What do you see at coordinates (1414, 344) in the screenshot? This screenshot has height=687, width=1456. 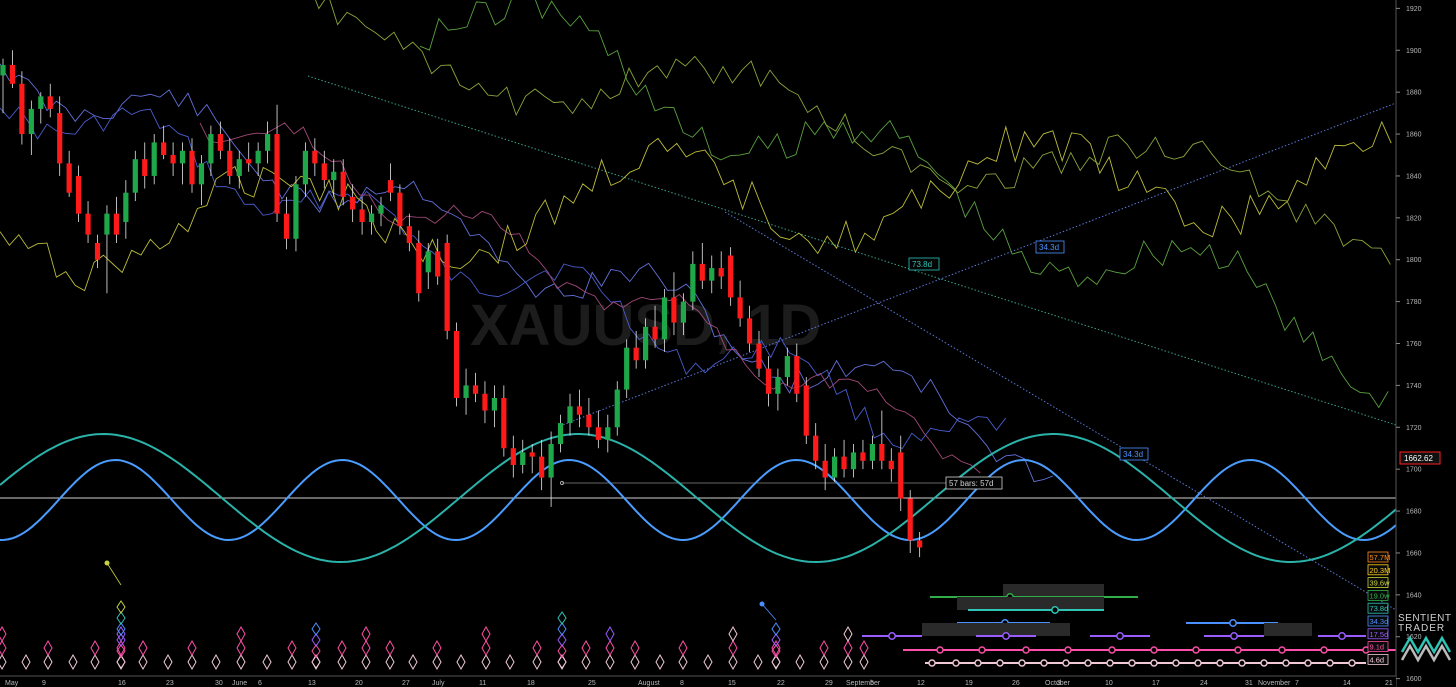 I see `y-tick-label: 1760` at bounding box center [1414, 344].